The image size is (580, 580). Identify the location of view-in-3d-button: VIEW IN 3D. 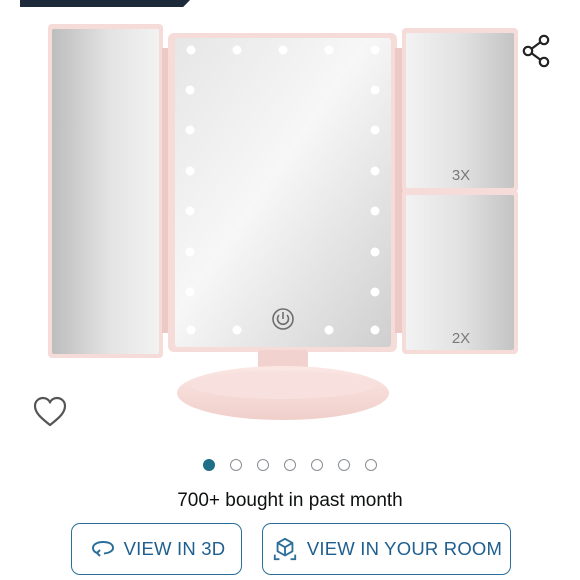
(156, 549).